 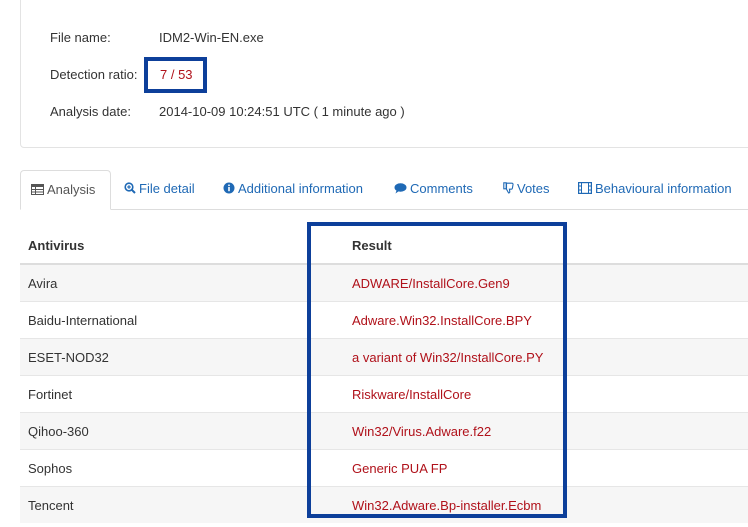 What do you see at coordinates (90, 111) in the screenshot?
I see `analysis-date-label: Analysis date:` at bounding box center [90, 111].